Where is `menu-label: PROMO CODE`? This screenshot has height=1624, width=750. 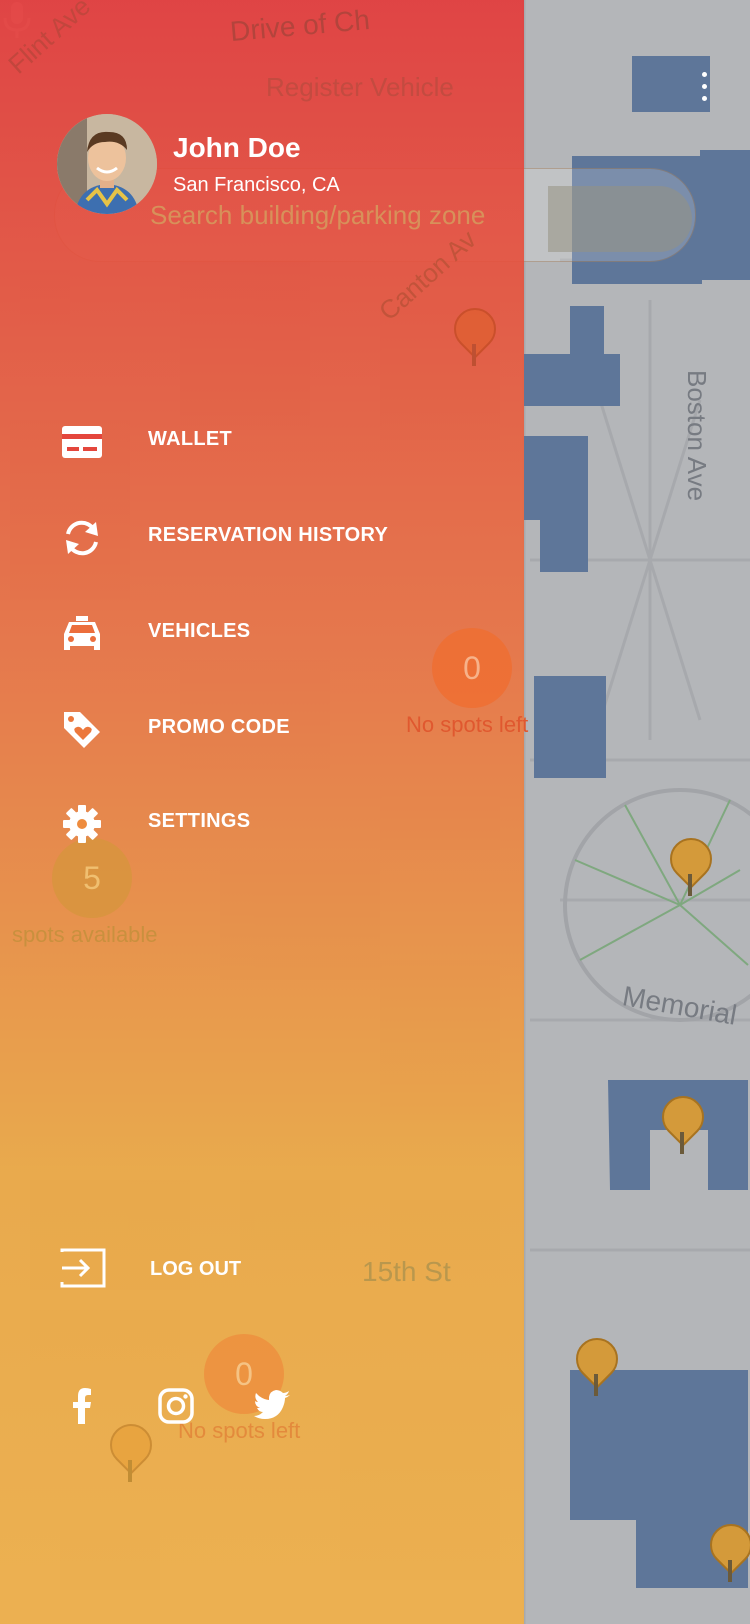 menu-label: PROMO CODE is located at coordinates (219, 727).